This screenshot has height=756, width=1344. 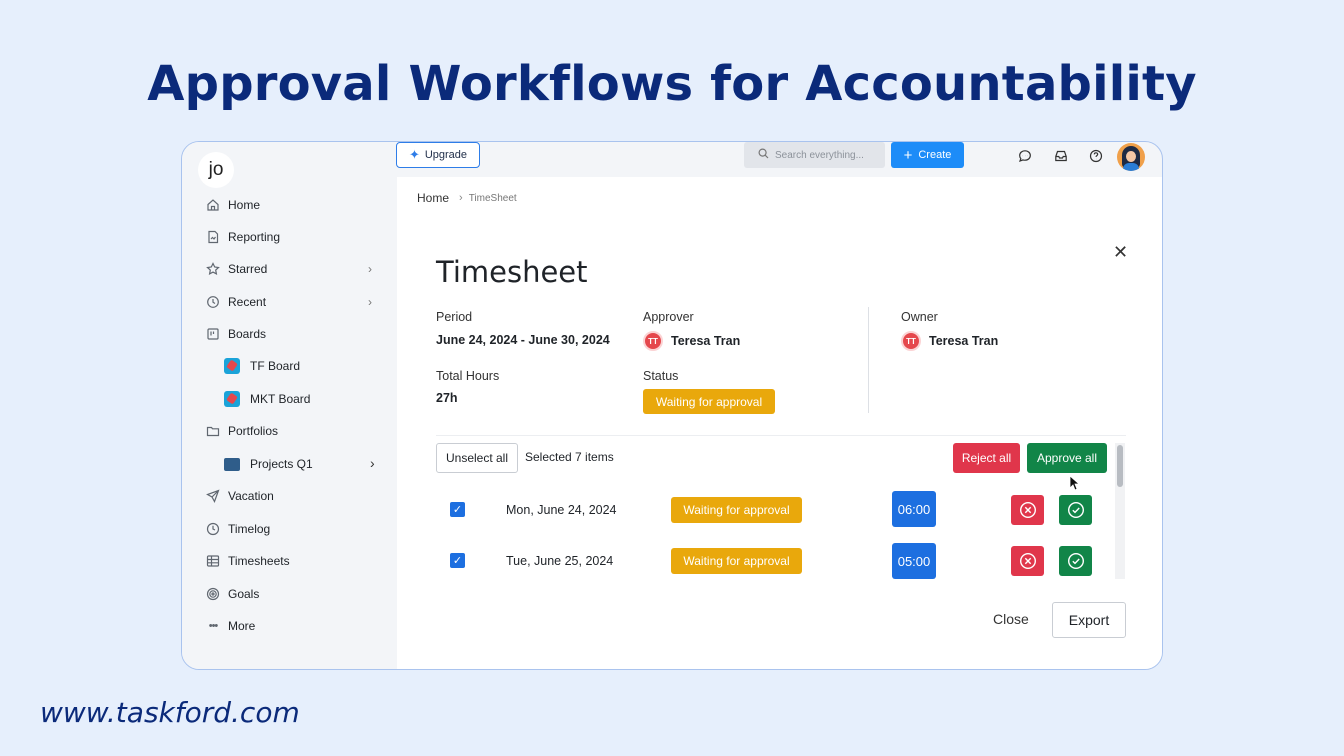 I want to click on sidebar-item-portfolios: Portfolios, so click(x=242, y=431).